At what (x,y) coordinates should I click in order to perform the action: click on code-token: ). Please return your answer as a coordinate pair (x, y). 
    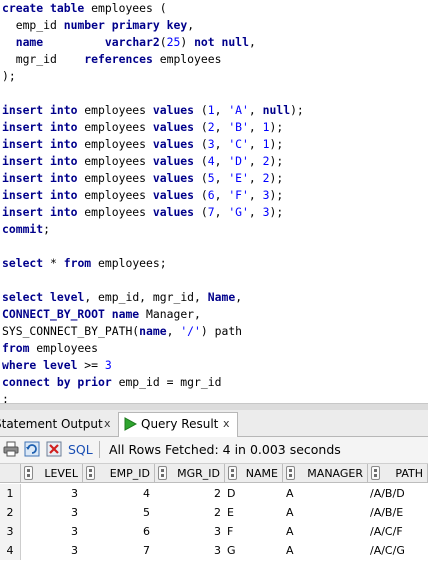
    Looking at the image, I should click on (187, 42).